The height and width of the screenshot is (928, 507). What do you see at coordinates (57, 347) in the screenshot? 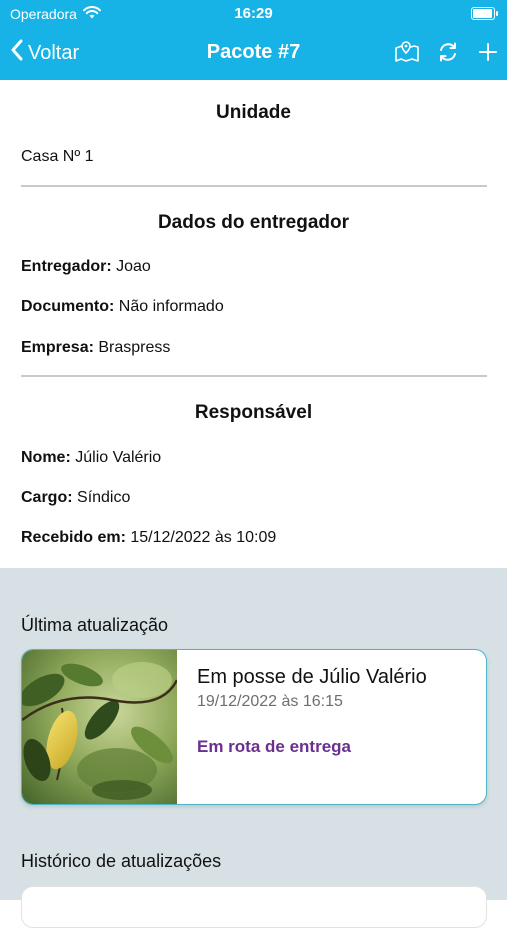
I see `field-label: Empresa:` at bounding box center [57, 347].